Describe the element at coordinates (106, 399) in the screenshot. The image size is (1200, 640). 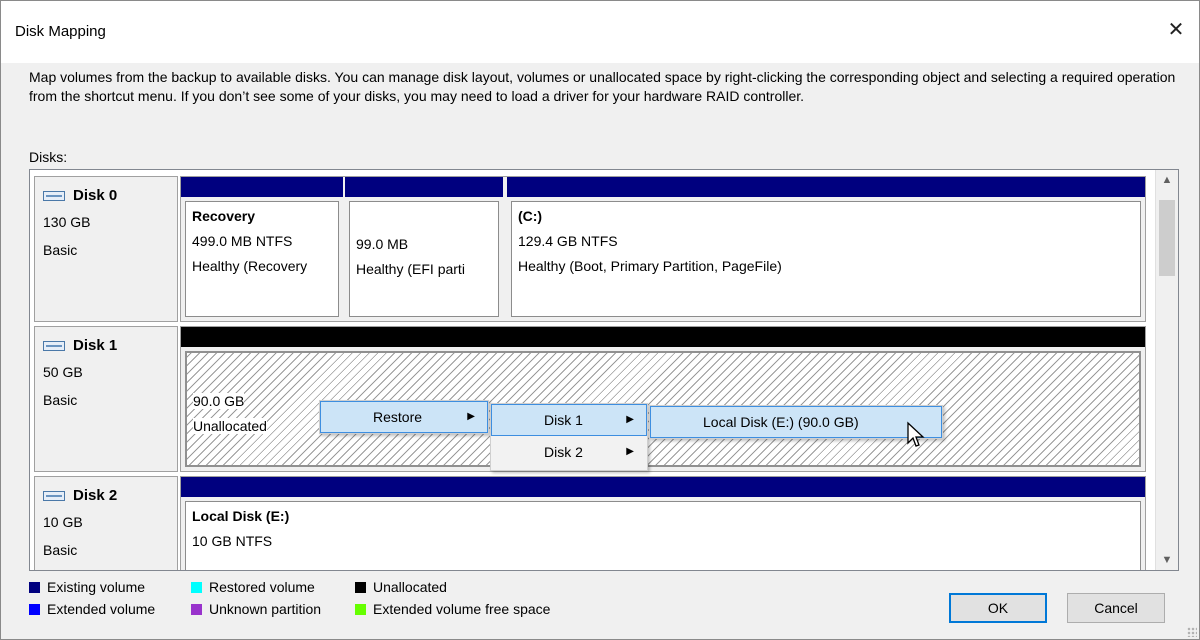
I see `disk-info-1: Disk 1 50 GB Basic` at that location.